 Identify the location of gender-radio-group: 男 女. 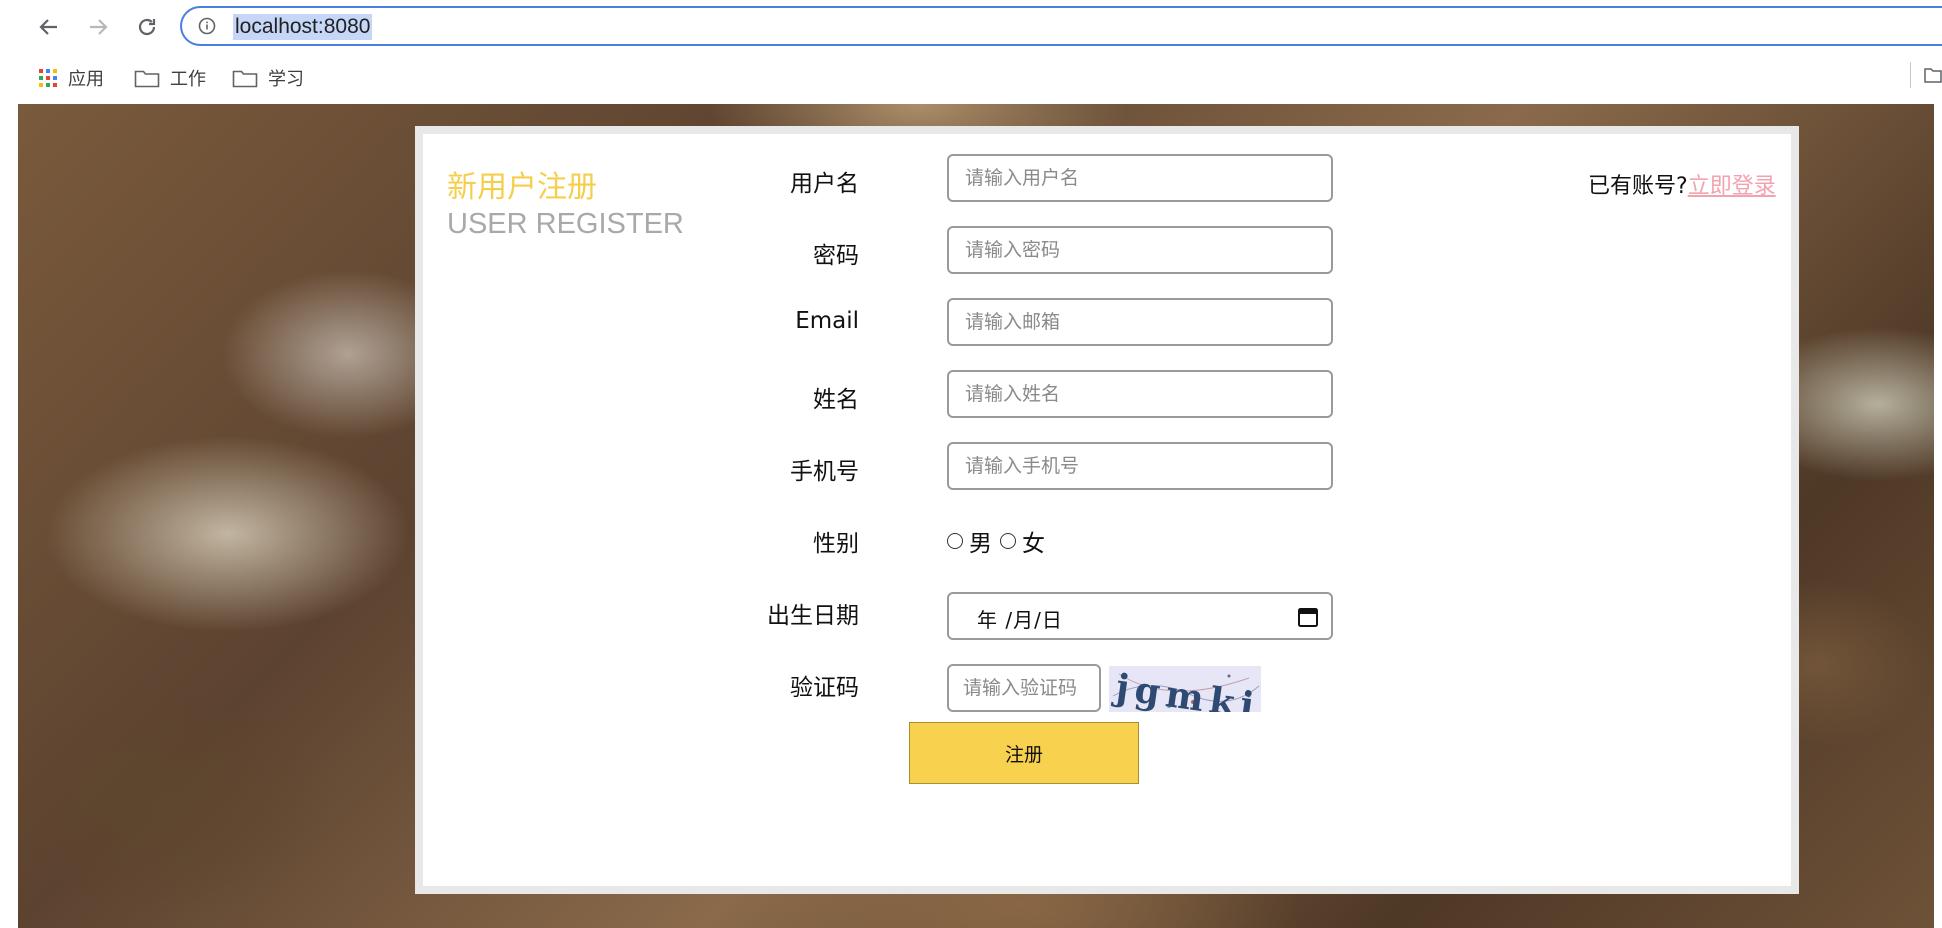
(1000, 541).